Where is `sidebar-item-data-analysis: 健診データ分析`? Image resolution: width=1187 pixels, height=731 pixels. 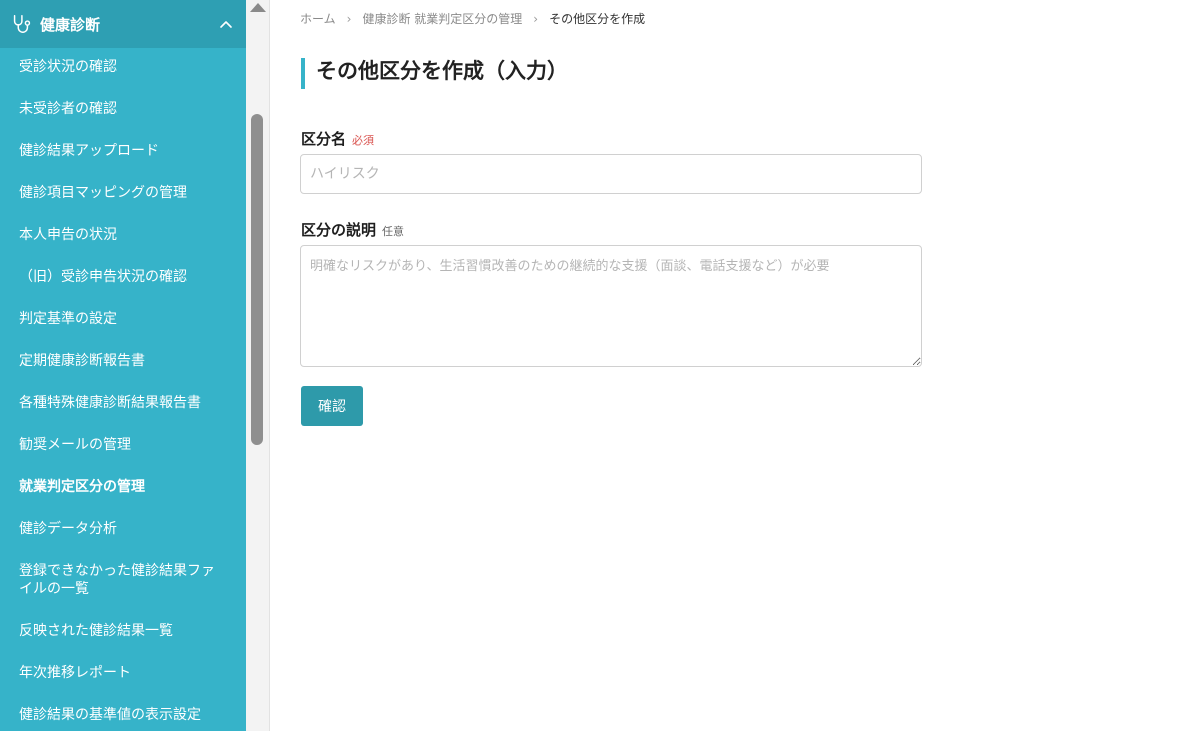 sidebar-item-data-analysis: 健診データ分析 is located at coordinates (63, 529).